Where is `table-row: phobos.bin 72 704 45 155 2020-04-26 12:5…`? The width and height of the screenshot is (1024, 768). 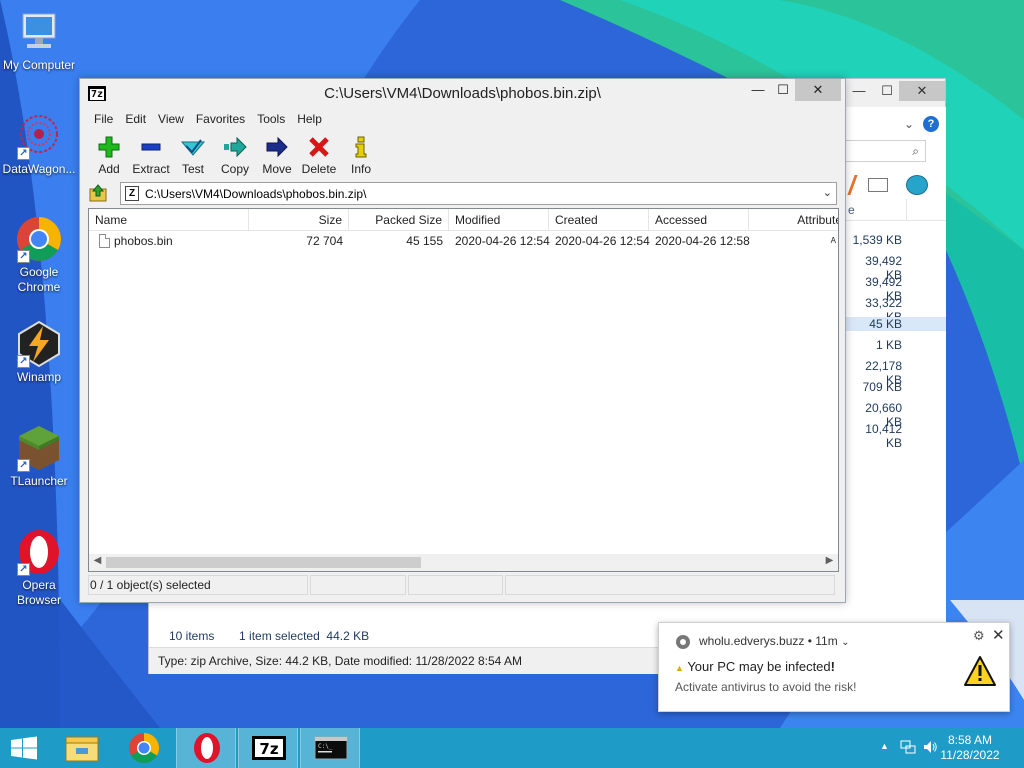 table-row: phobos.bin 72 704 45 155 2020-04-26 12:5… is located at coordinates (463, 241).